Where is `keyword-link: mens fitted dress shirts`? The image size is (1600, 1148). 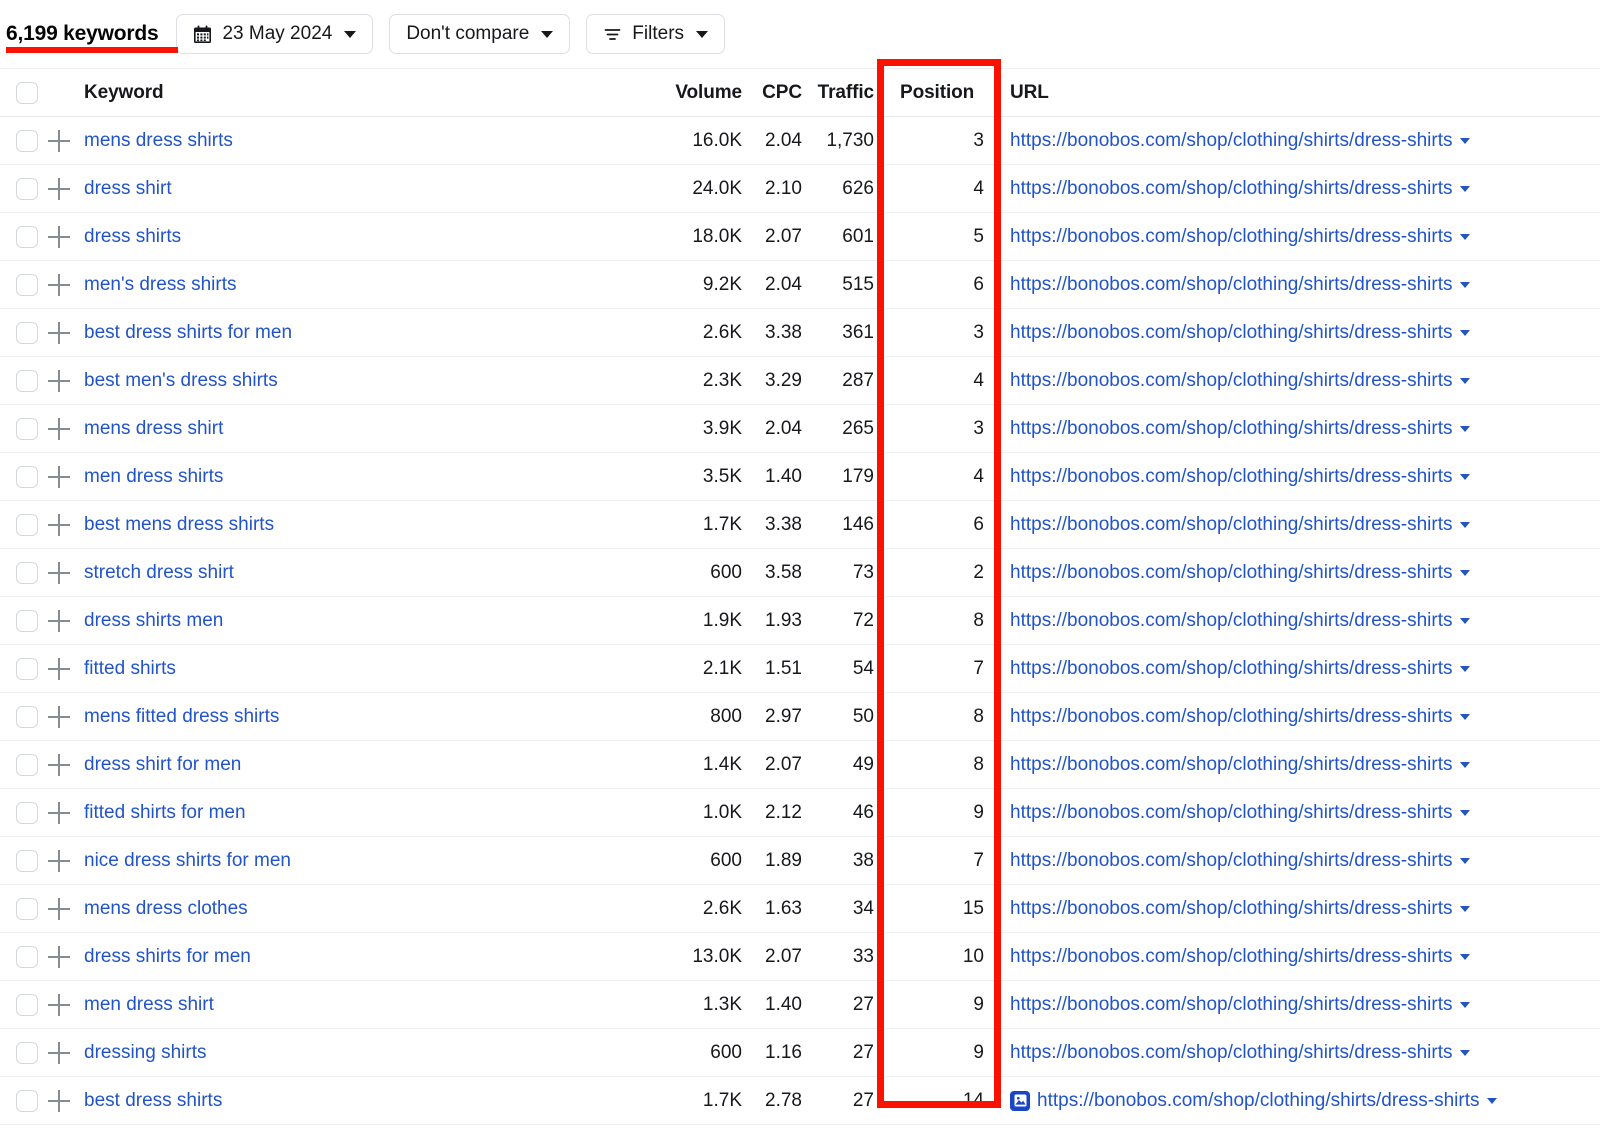 keyword-link: mens fitted dress shirts is located at coordinates (181, 716).